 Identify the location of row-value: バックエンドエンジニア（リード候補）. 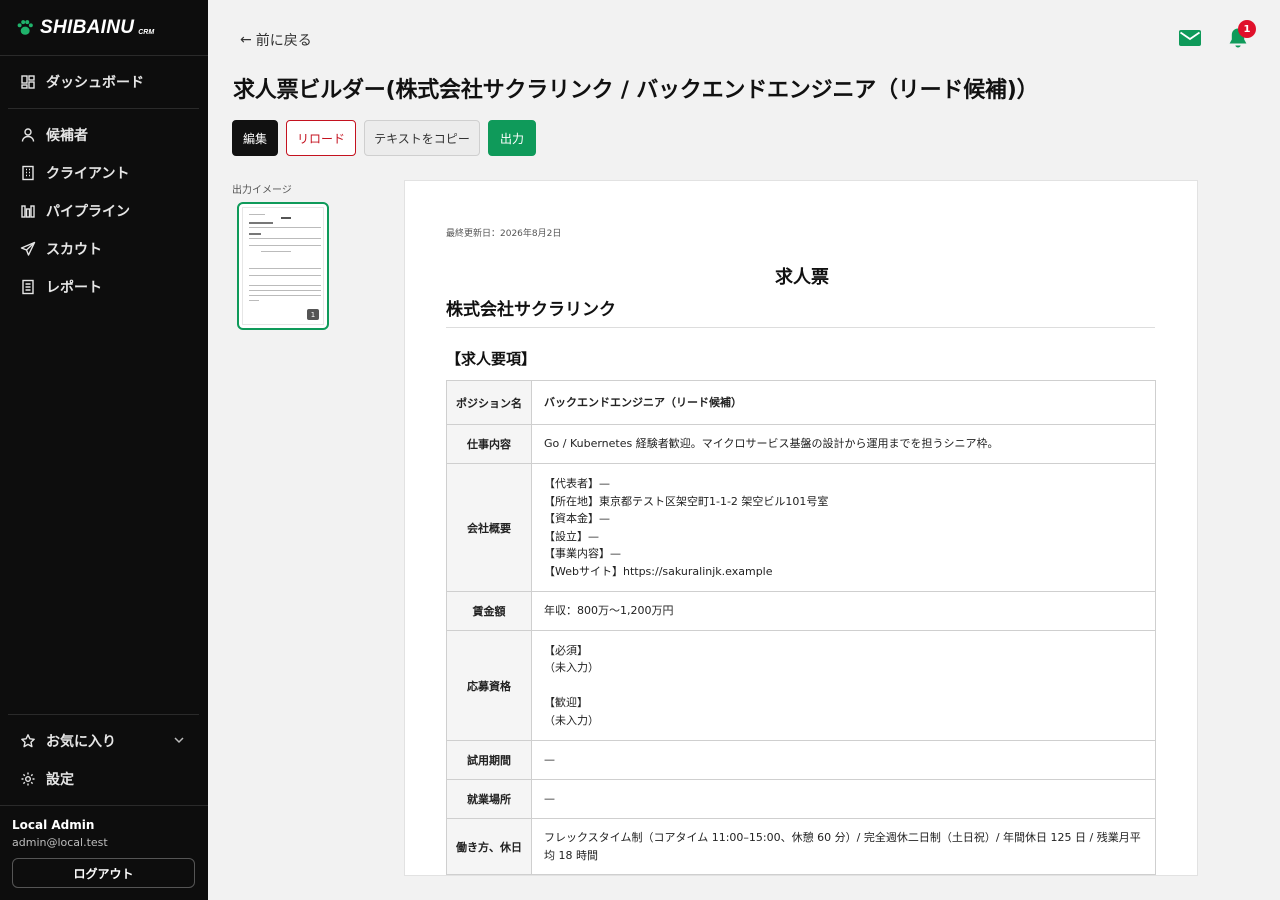
(843, 402).